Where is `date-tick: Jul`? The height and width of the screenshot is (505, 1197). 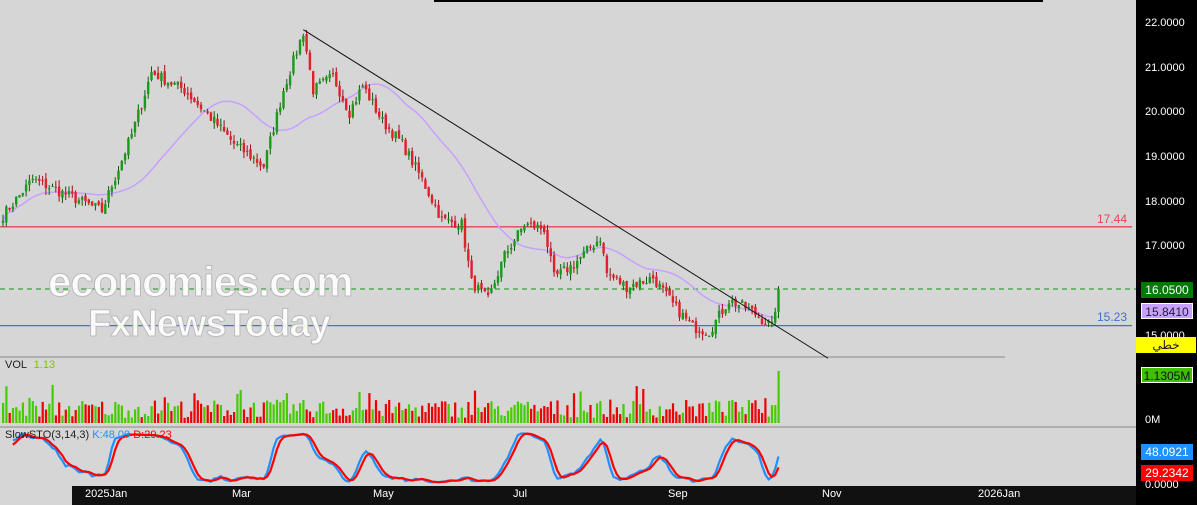 date-tick: Jul is located at coordinates (520, 494).